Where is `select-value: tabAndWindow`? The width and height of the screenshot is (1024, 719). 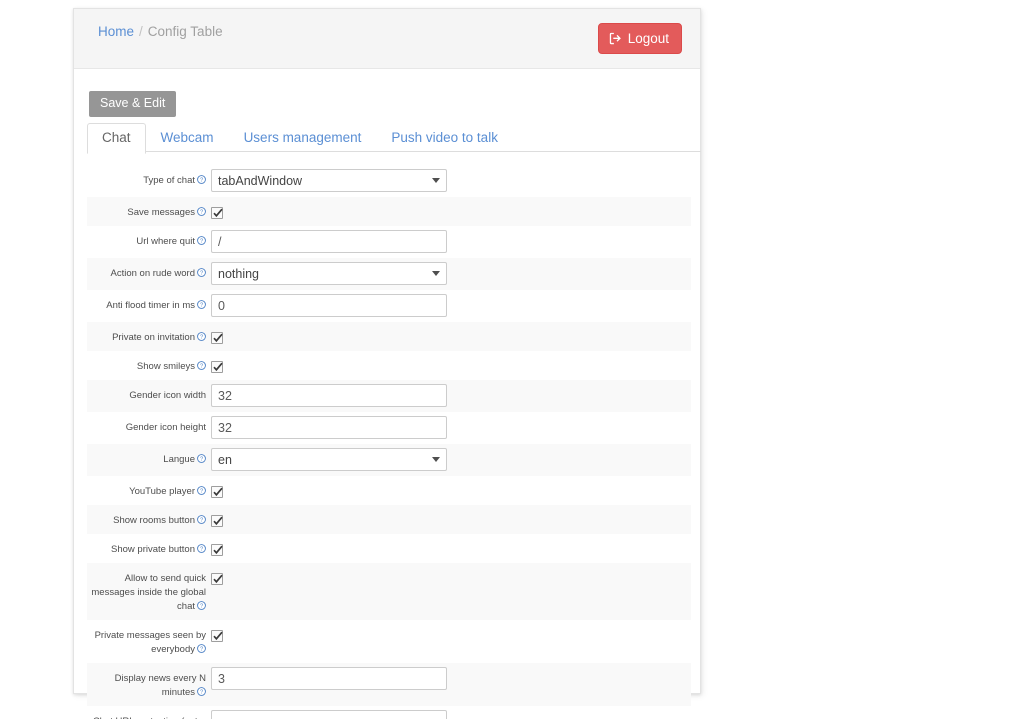 select-value: tabAndWindow is located at coordinates (329, 180).